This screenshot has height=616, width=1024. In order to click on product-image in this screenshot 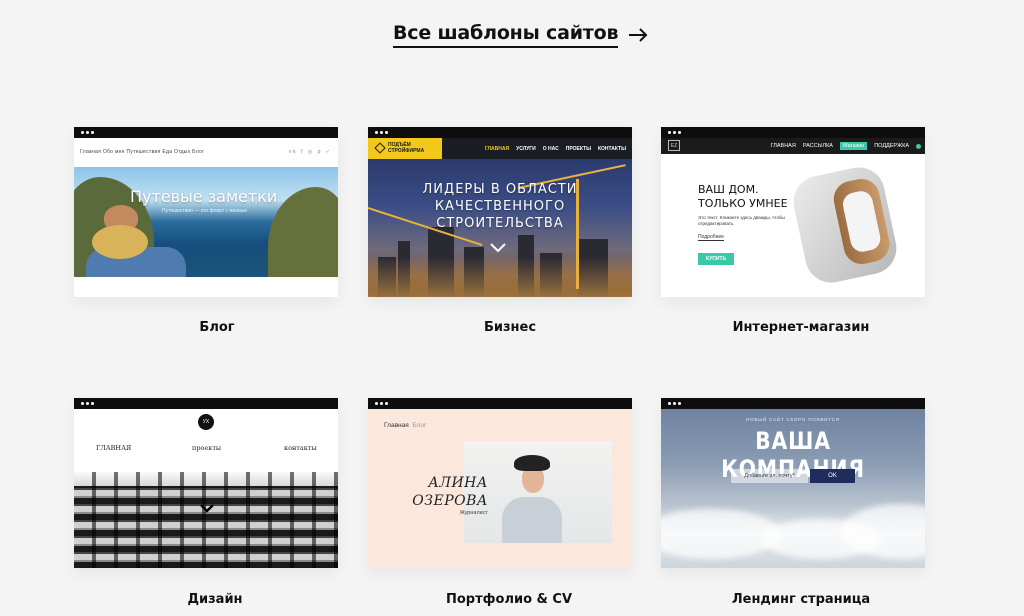, I will do `click(845, 225)`.